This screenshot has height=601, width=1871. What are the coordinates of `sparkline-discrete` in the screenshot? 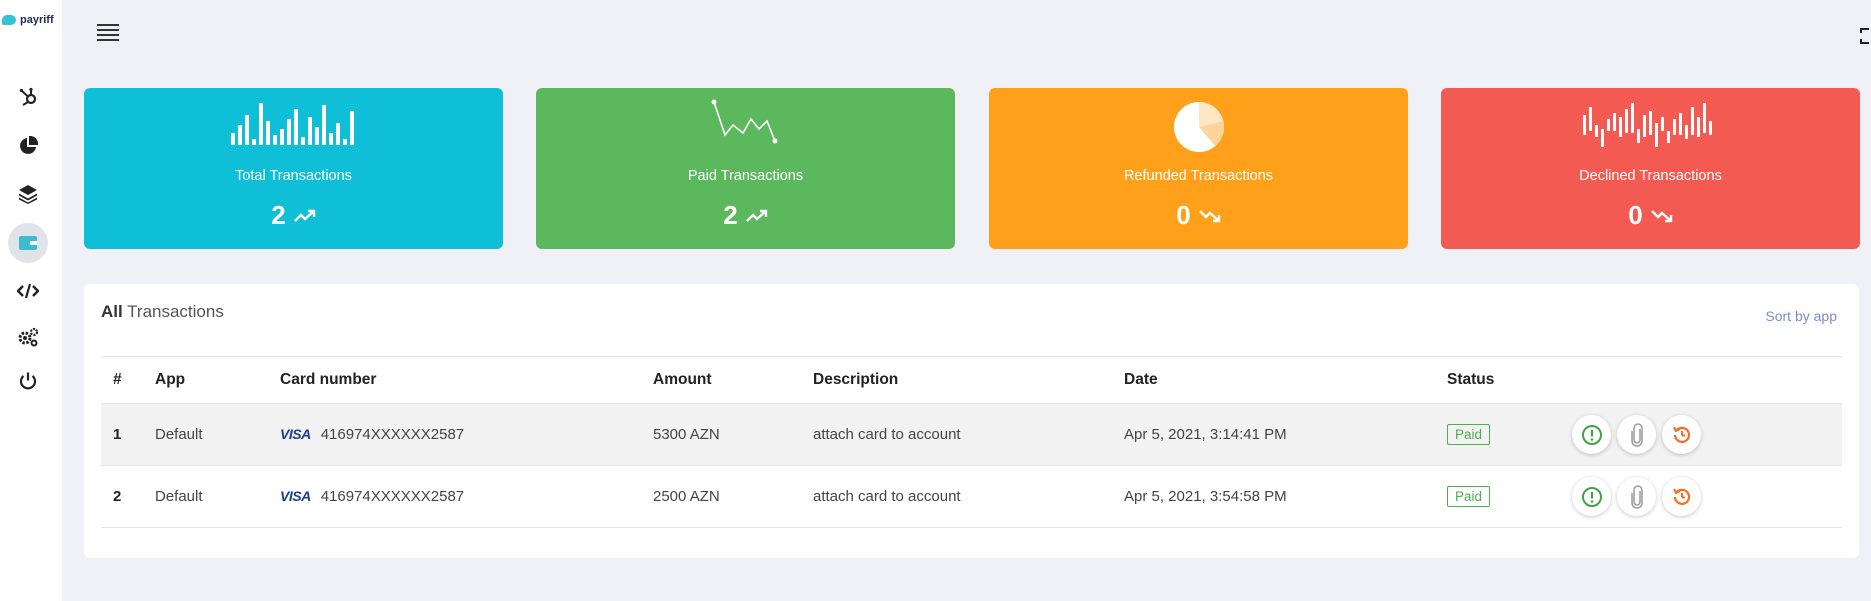 It's located at (1650, 125).